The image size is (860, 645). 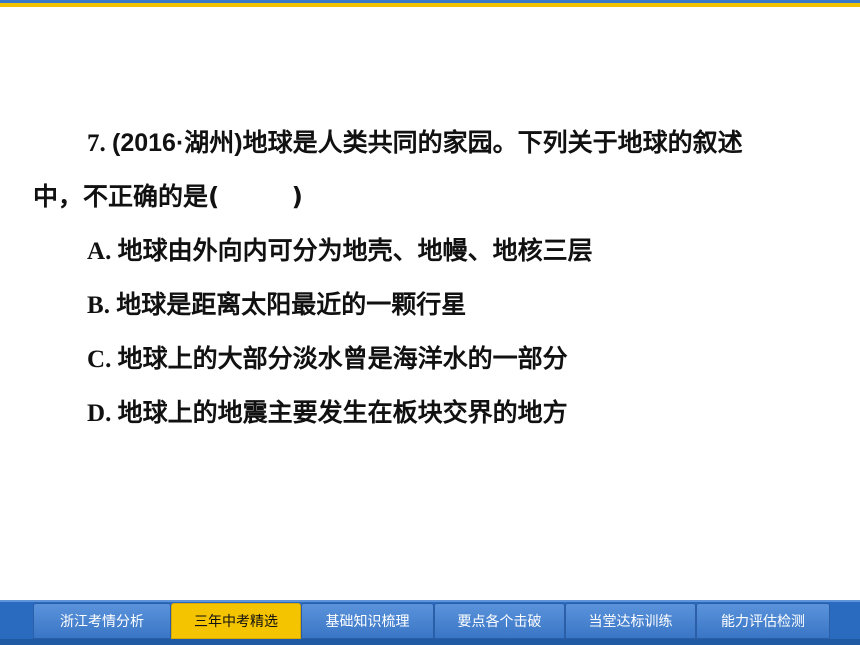 I want to click on option-b: B. 地球是距离太阳最近的一颗行星, so click(x=276, y=305).